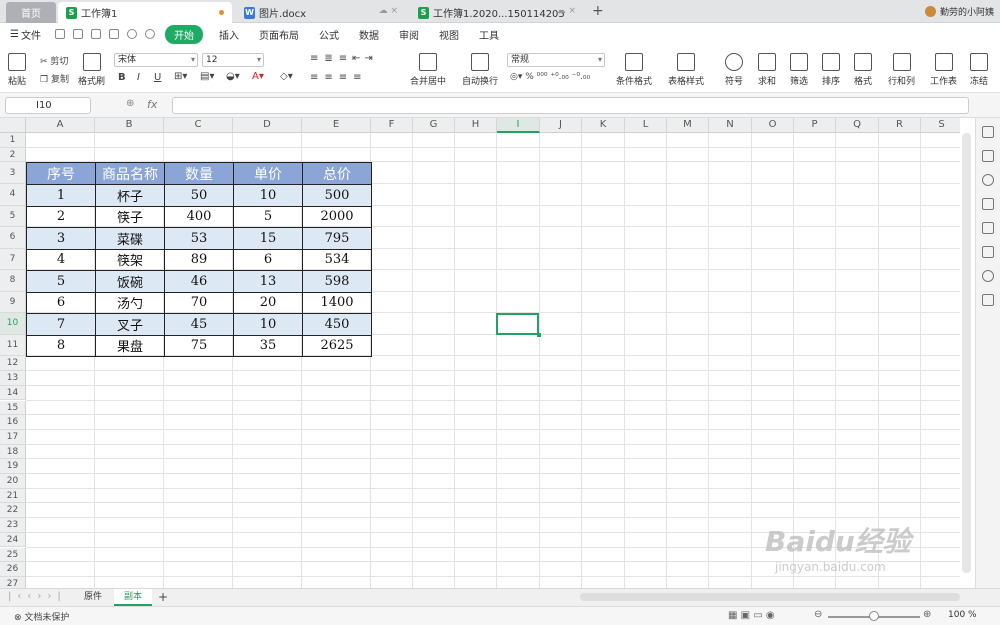 Image resolution: width=1000 pixels, height=625 pixels. I want to click on header-cell: 商品名称, so click(130, 173).